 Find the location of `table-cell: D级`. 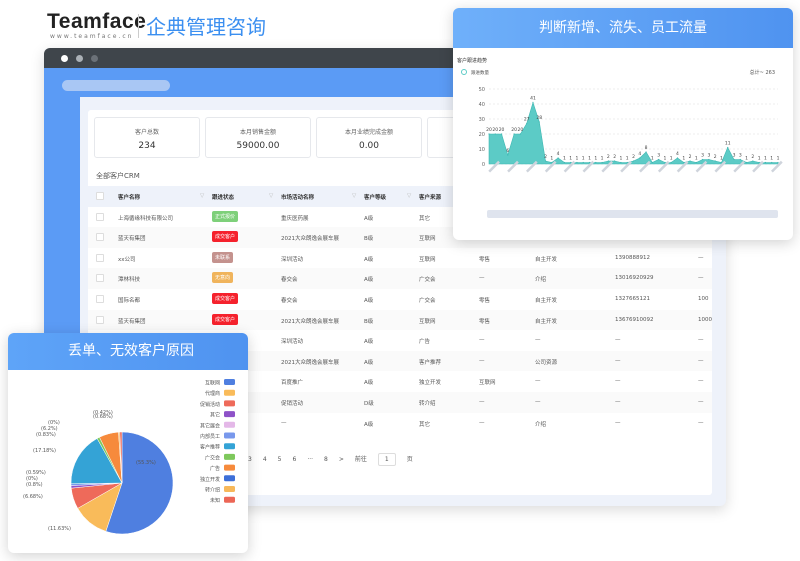

table-cell: D级 is located at coordinates (369, 404).